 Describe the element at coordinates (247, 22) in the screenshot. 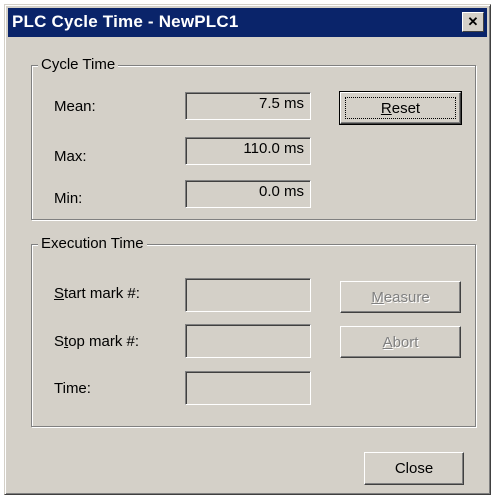

I see `title-bar: PLC Cycle Time - NewPLC1 ✕` at that location.